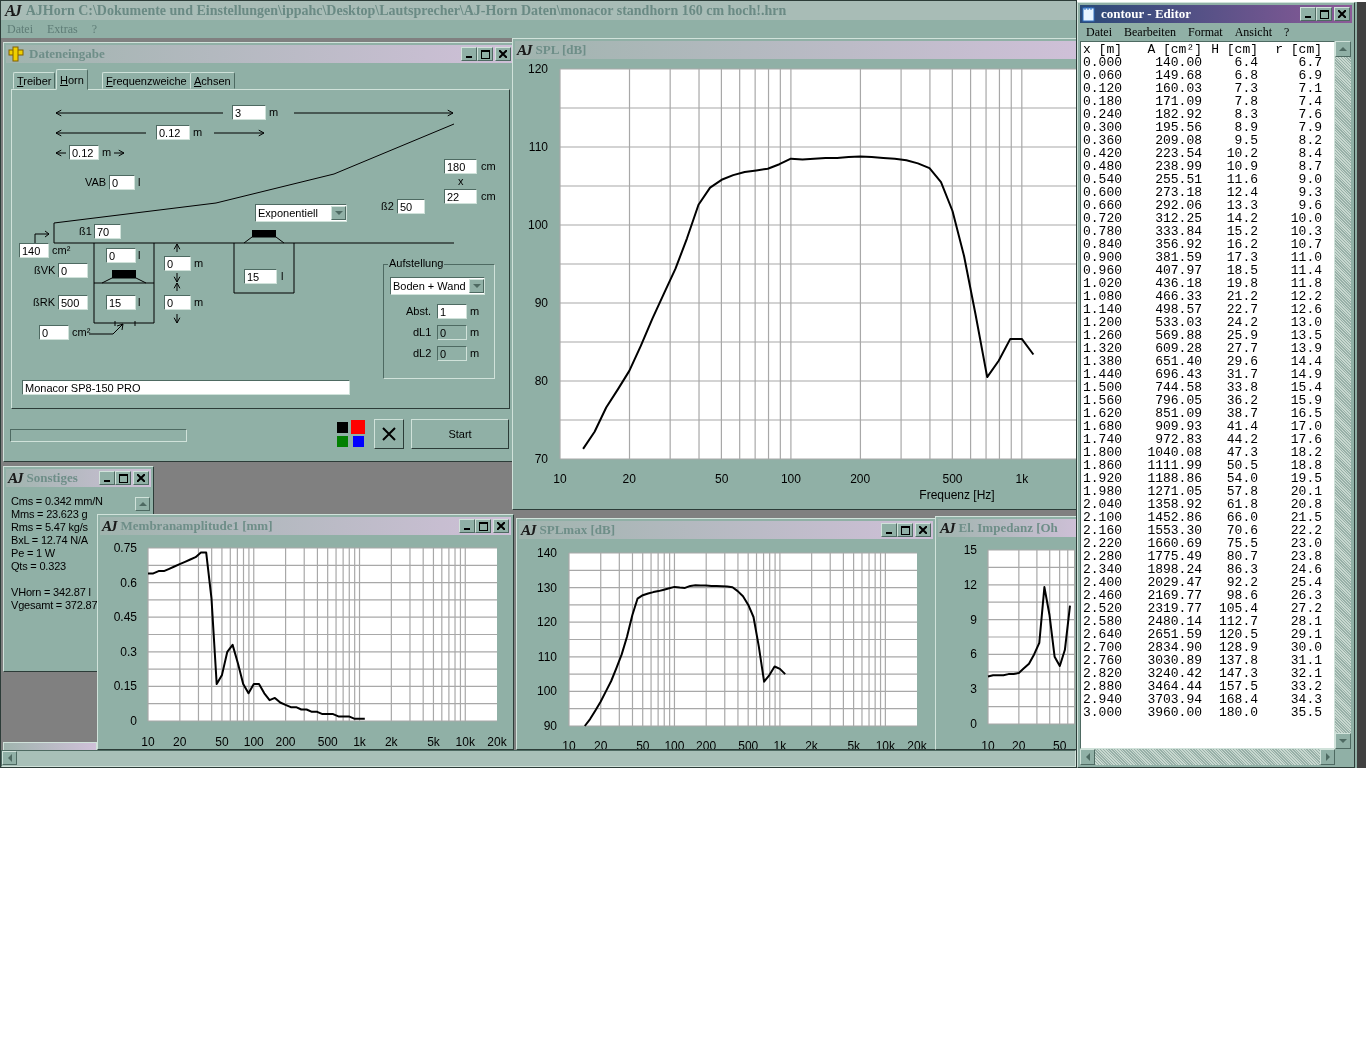  What do you see at coordinates (106, 329) in the screenshot?
I see `port-arrow` at bounding box center [106, 329].